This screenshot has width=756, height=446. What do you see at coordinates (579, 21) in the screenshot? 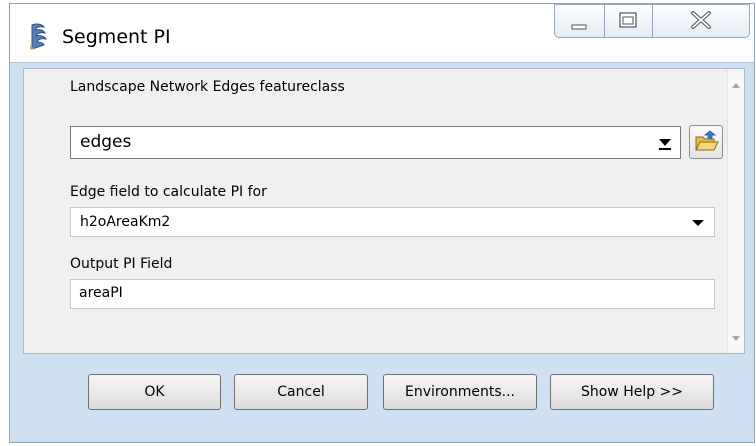
I see `minimize-button` at bounding box center [579, 21].